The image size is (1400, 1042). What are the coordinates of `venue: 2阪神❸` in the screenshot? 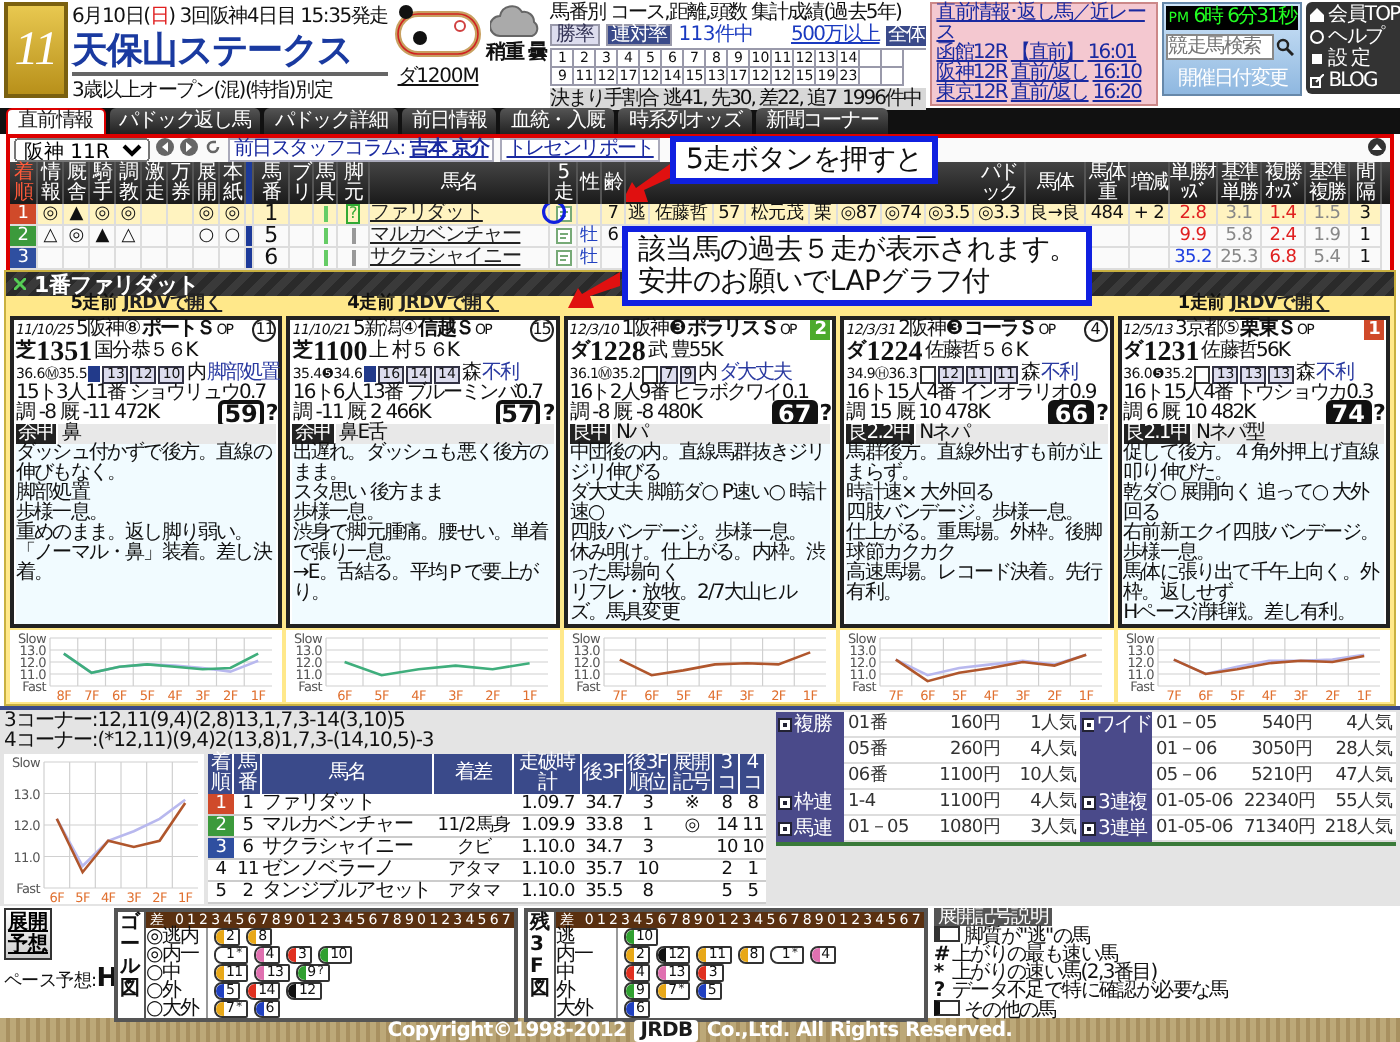 It's located at (930, 330).